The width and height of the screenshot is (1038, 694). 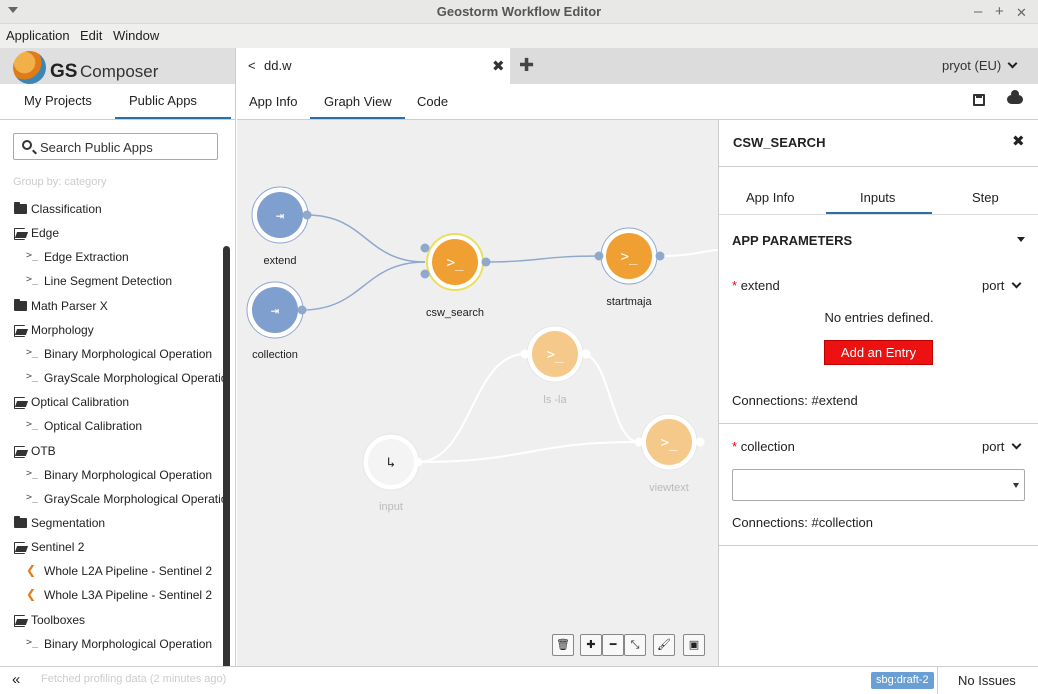 What do you see at coordinates (802, 522) in the screenshot?
I see `connections-collection: Connections: #collection` at bounding box center [802, 522].